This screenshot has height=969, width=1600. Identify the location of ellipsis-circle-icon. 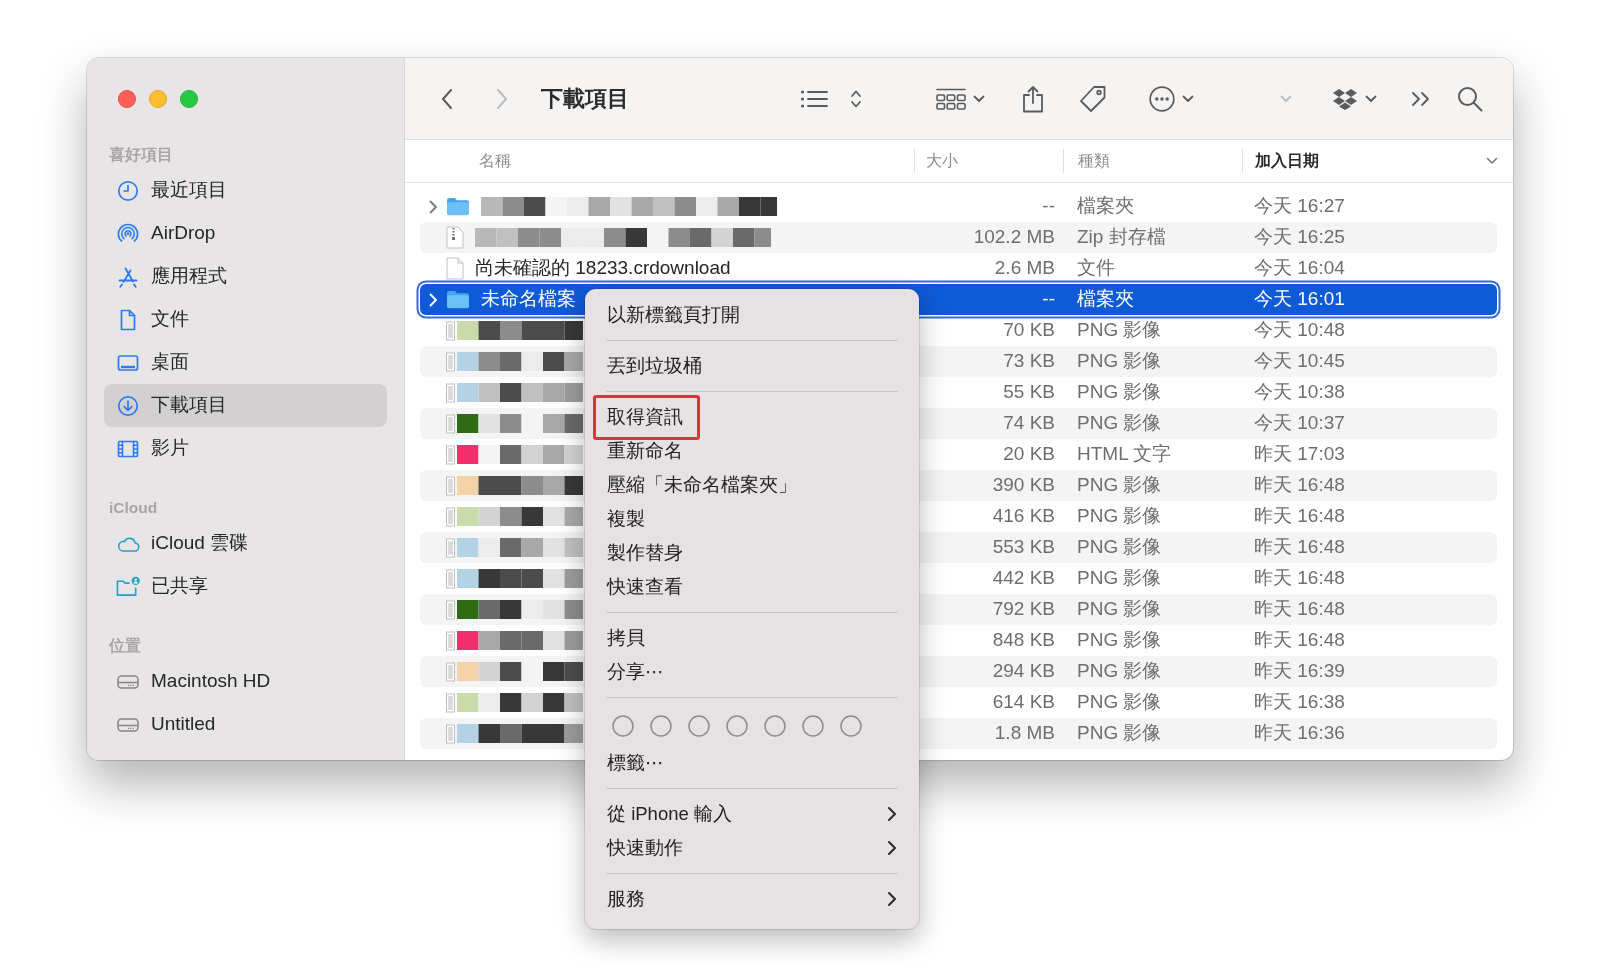
(1161, 98).